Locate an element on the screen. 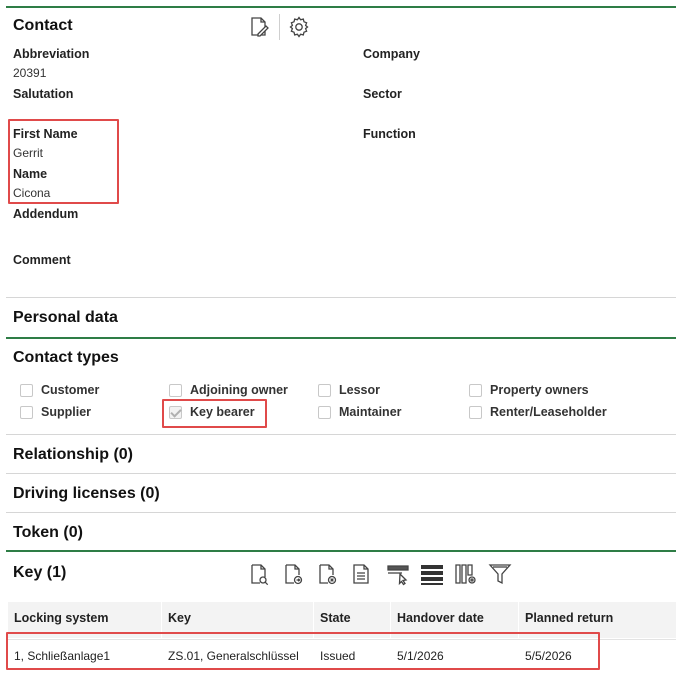 Image resolution: width=676 pixels, height=675 pixels. maintainer-checkbox is located at coordinates (324, 412).